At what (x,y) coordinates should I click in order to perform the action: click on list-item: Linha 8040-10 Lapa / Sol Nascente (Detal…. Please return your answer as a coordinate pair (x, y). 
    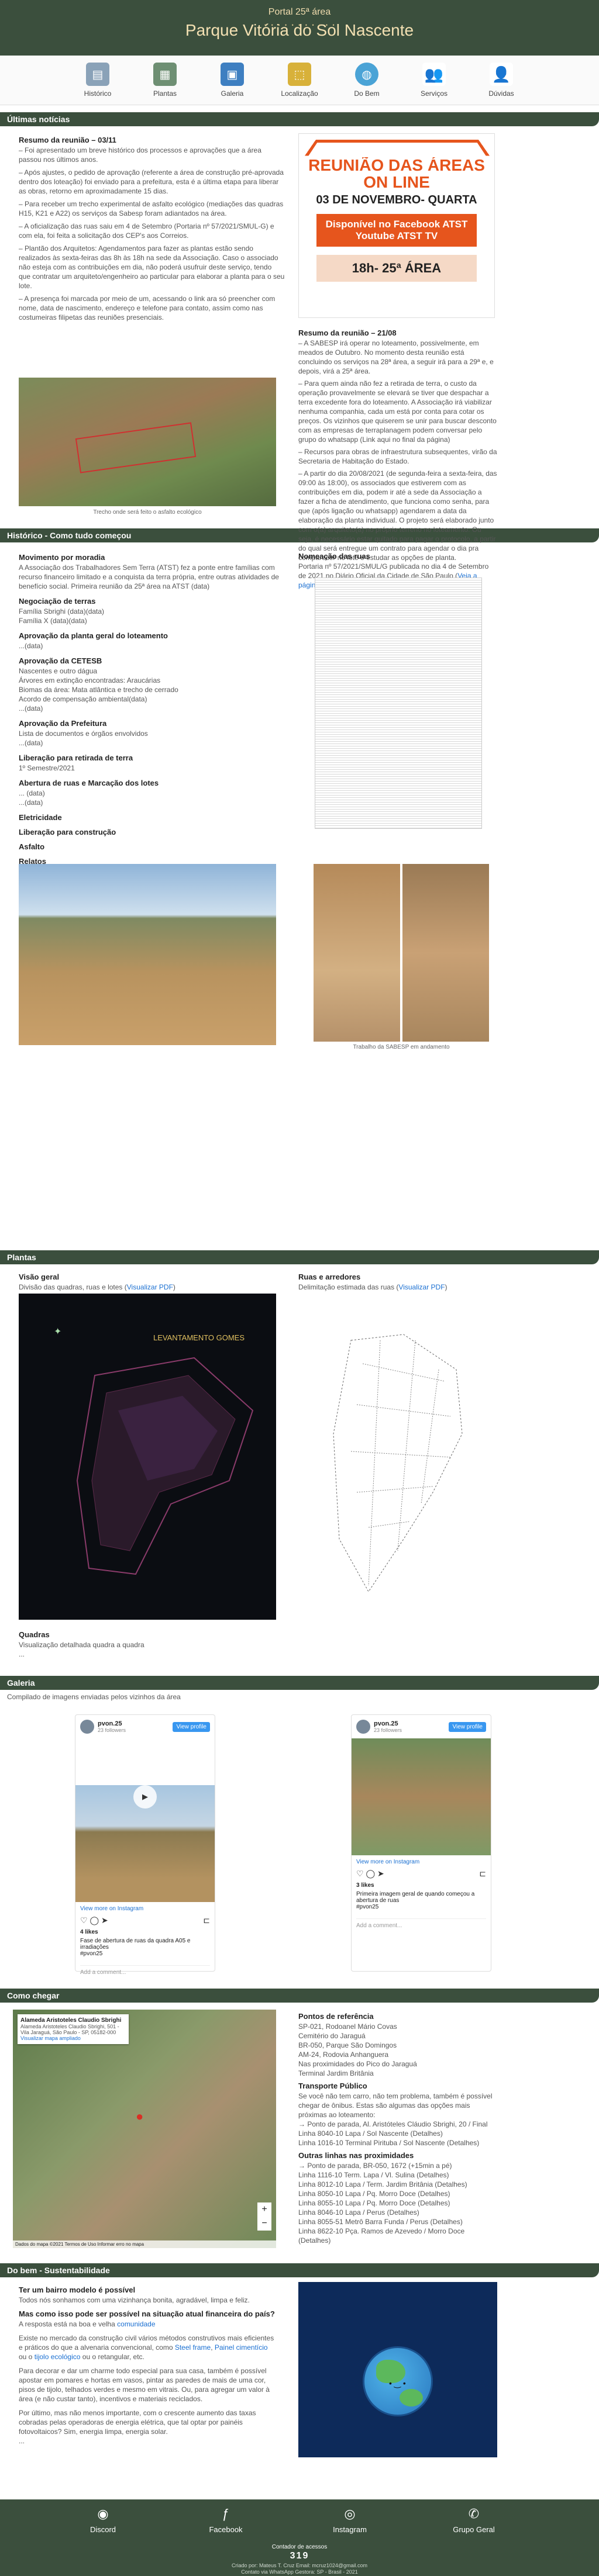
    Looking at the image, I should click on (370, 2133).